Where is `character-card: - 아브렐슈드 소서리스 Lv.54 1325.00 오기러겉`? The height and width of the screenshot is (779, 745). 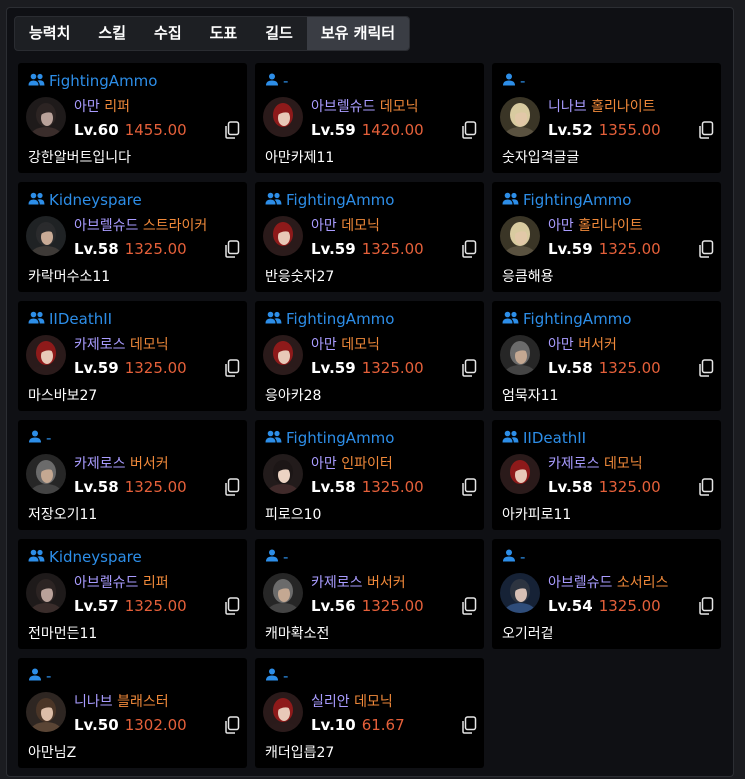 character-card: - 아브렐슈드 소서리스 Lv.54 1325.00 오기러겉 is located at coordinates (606, 594).